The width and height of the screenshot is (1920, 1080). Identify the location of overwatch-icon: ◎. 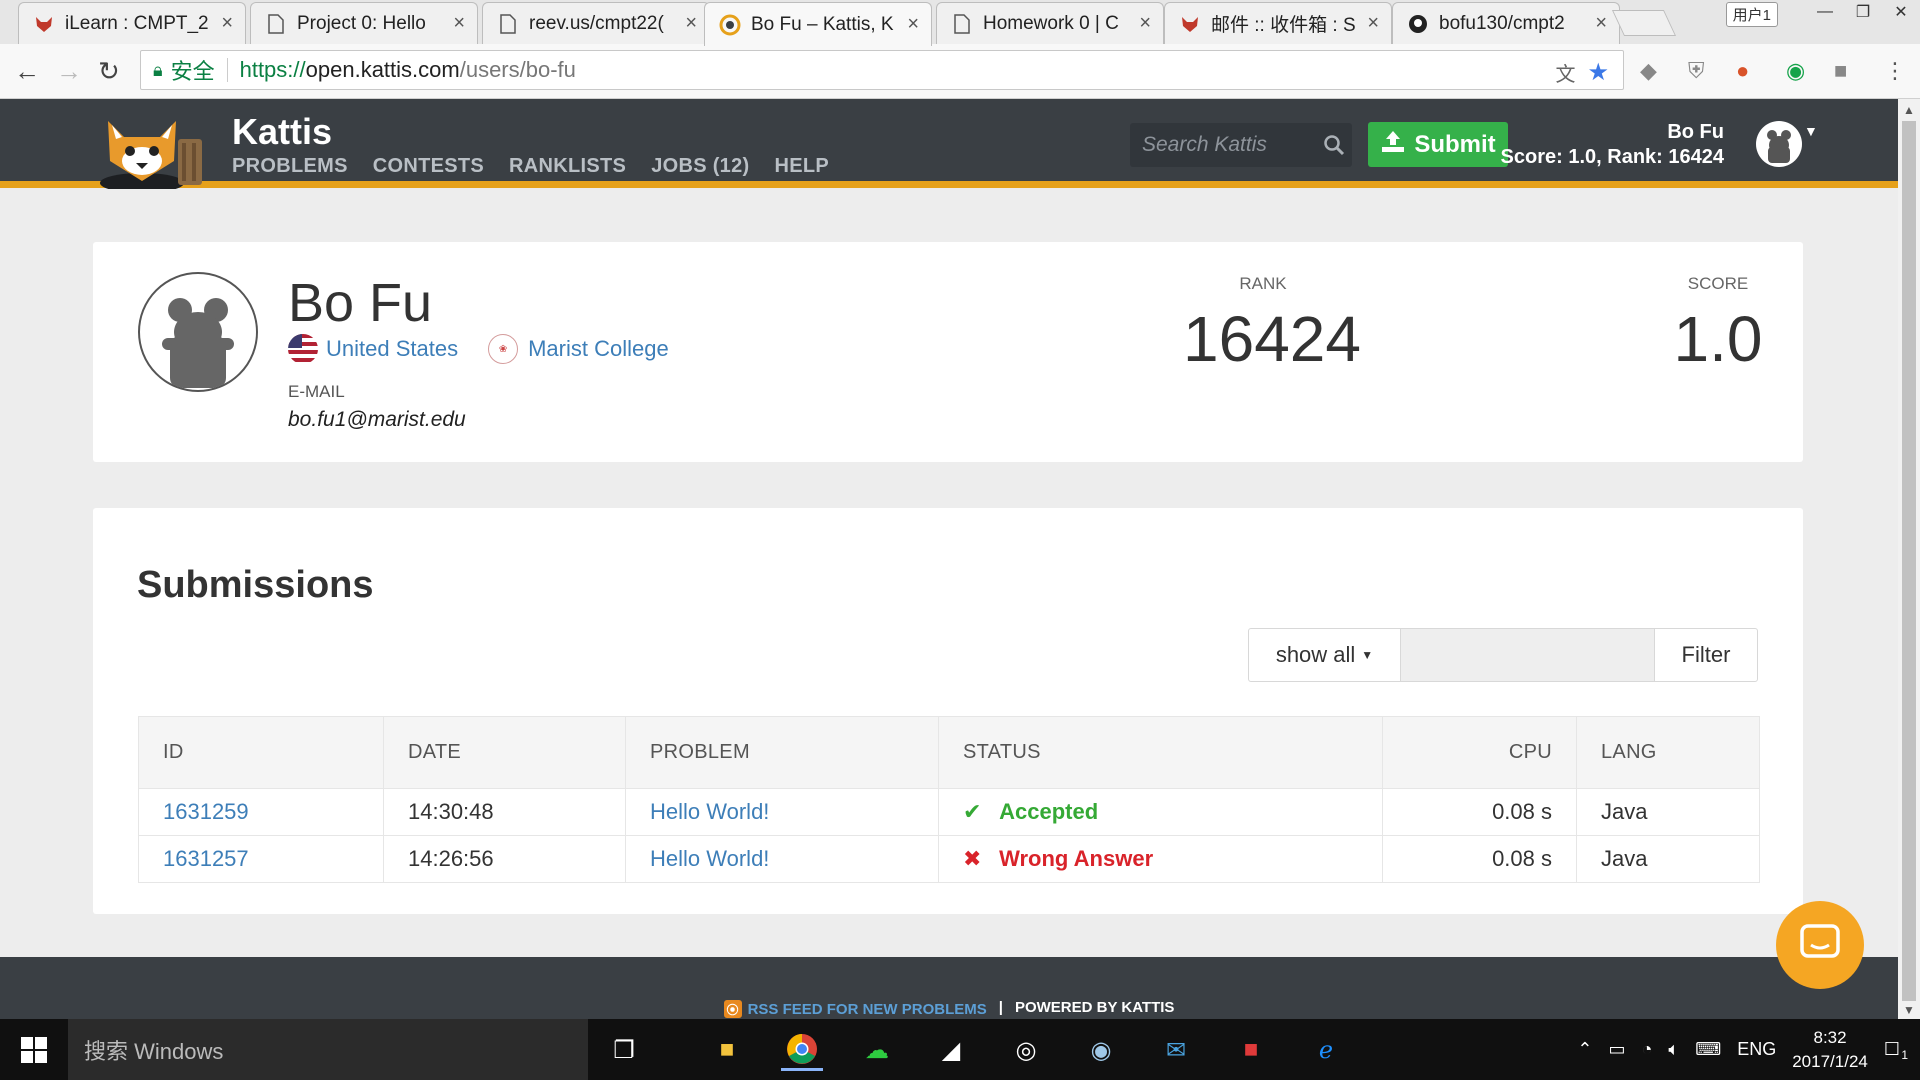
(1026, 1050).